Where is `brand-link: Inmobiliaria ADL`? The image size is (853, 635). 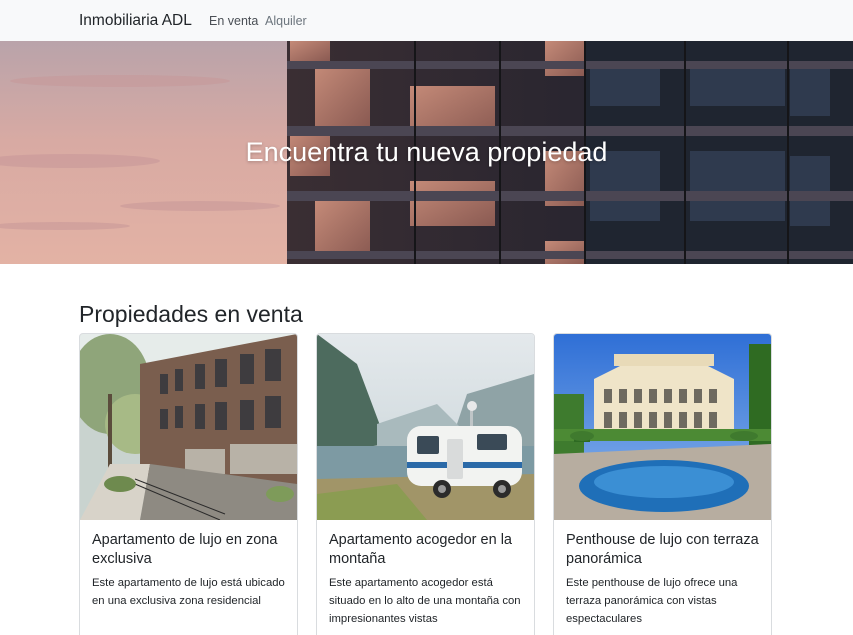 brand-link: Inmobiliaria ADL is located at coordinates (135, 21).